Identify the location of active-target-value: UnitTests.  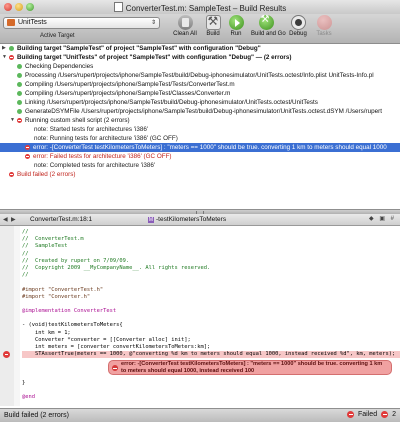
(32, 22).